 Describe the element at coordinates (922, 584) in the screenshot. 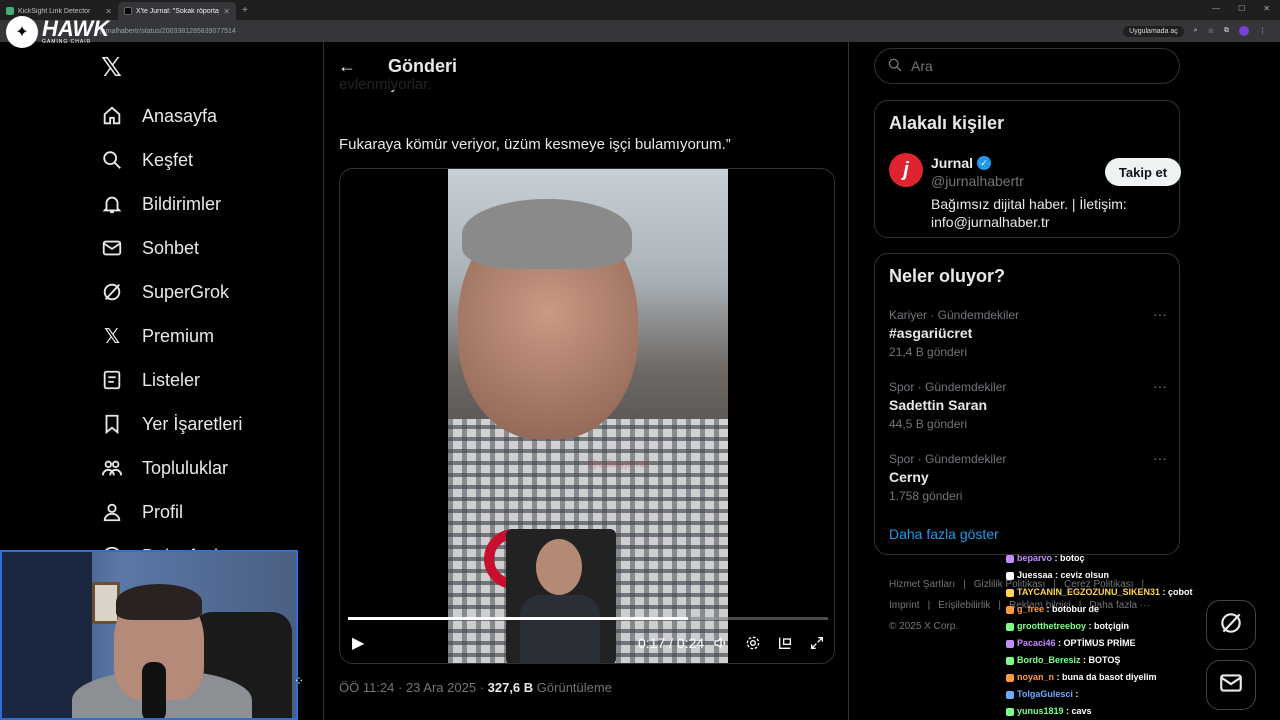

I see `footer-link-terms: Hizmet Şartları` at that location.